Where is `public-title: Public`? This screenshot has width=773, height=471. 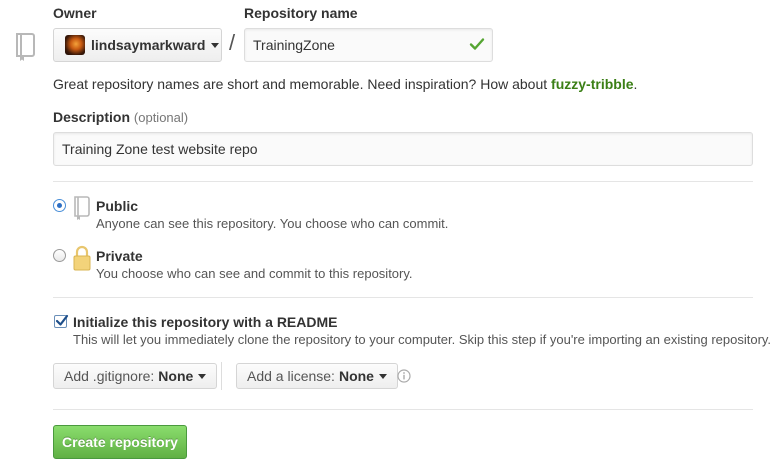
public-title: Public is located at coordinates (117, 206).